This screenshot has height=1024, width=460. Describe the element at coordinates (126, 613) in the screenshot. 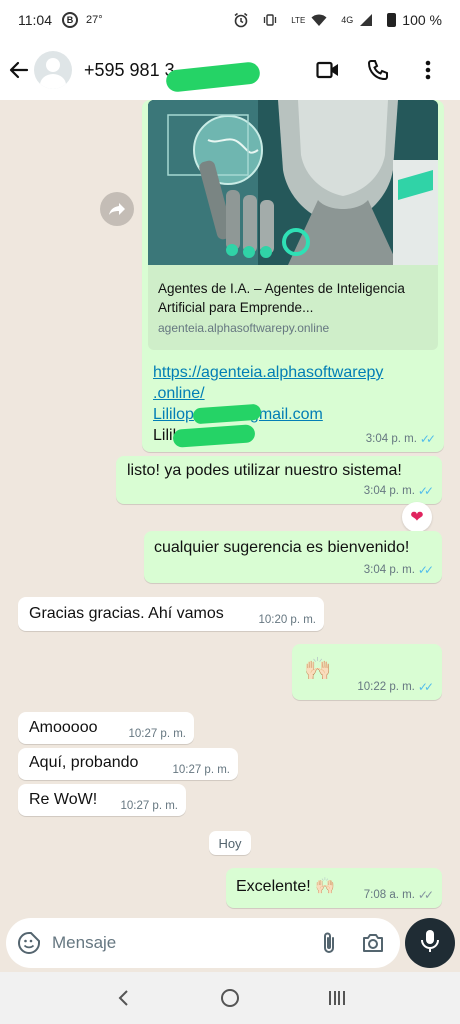

I see `message-text: Gracias gracias. Ahí vamos` at that location.